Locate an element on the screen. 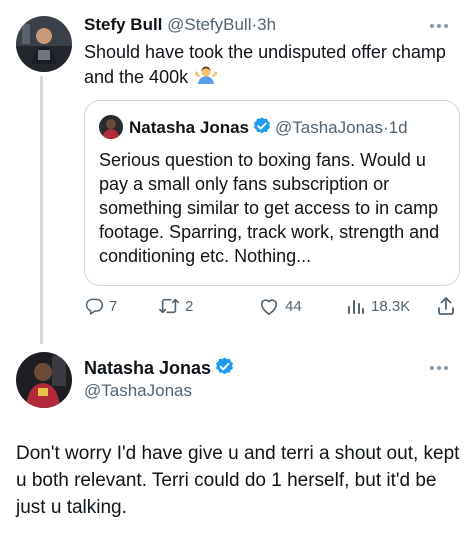 The image size is (474, 536). quoted-author-name: Natasha Jonas is located at coordinates (189, 127).